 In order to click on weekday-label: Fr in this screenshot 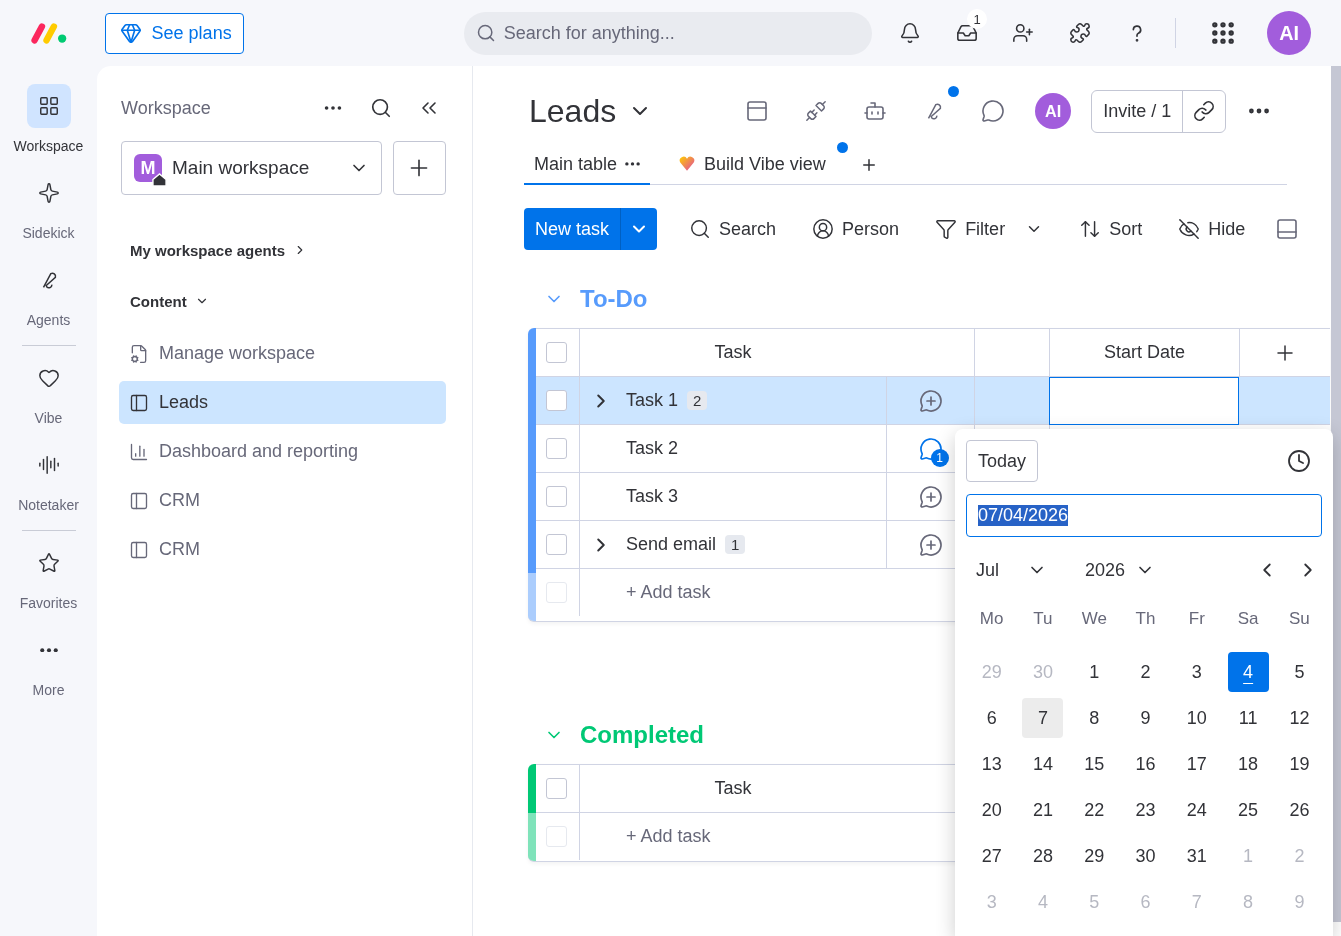, I will do `click(1196, 619)`.